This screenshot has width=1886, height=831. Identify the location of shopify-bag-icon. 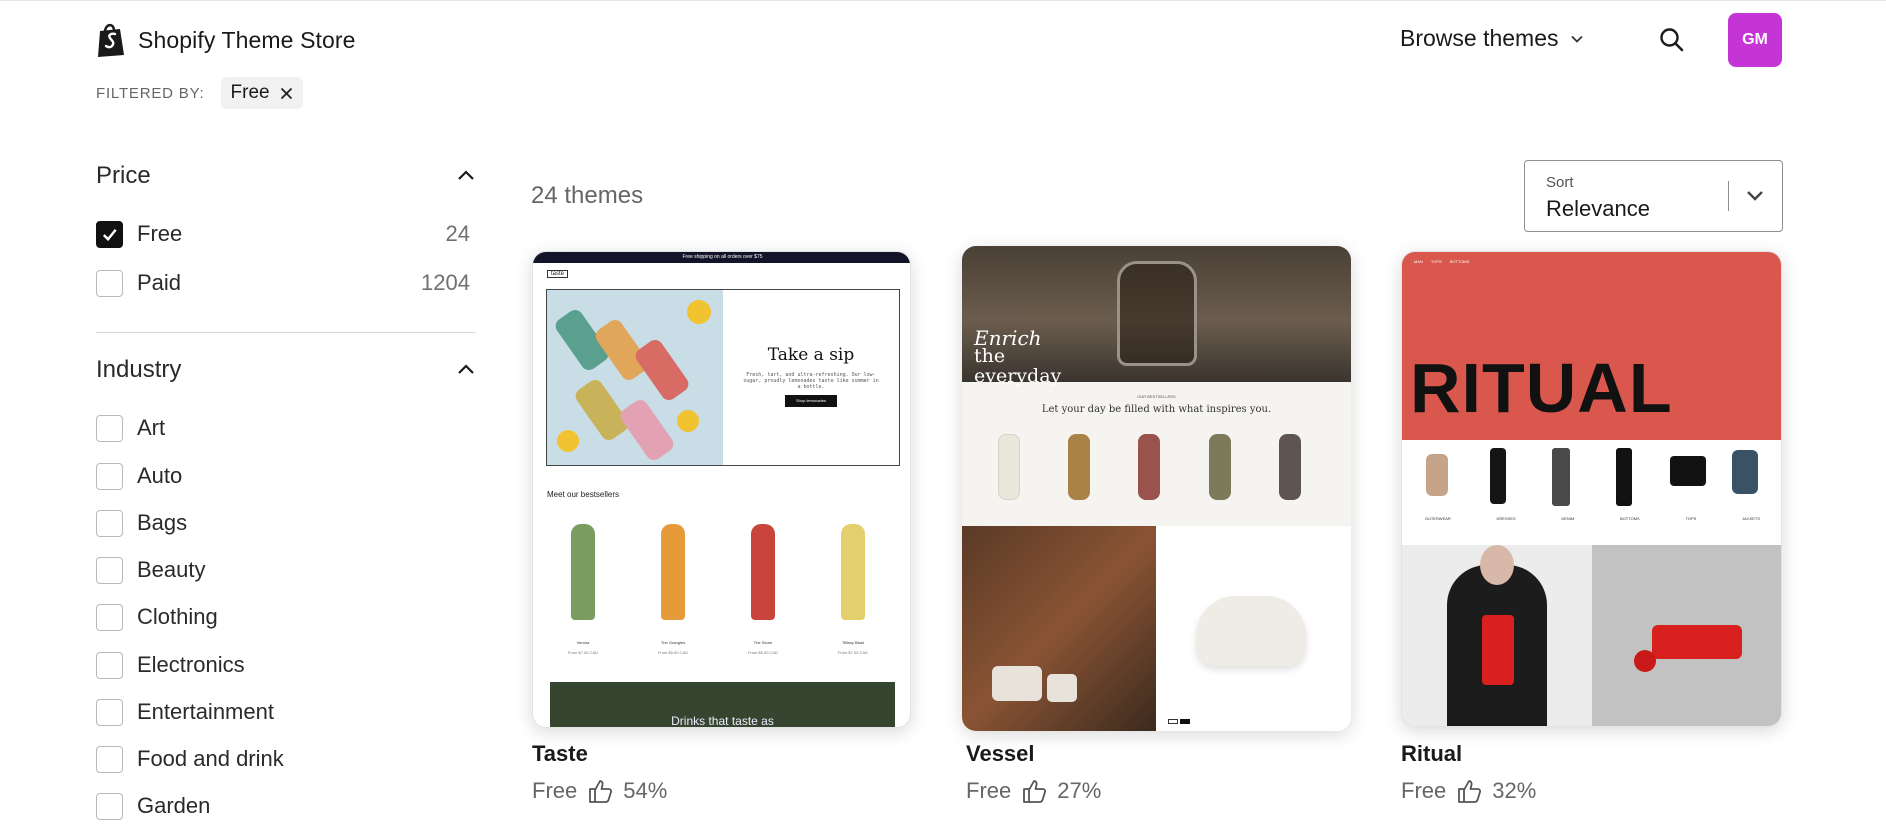
(111, 40).